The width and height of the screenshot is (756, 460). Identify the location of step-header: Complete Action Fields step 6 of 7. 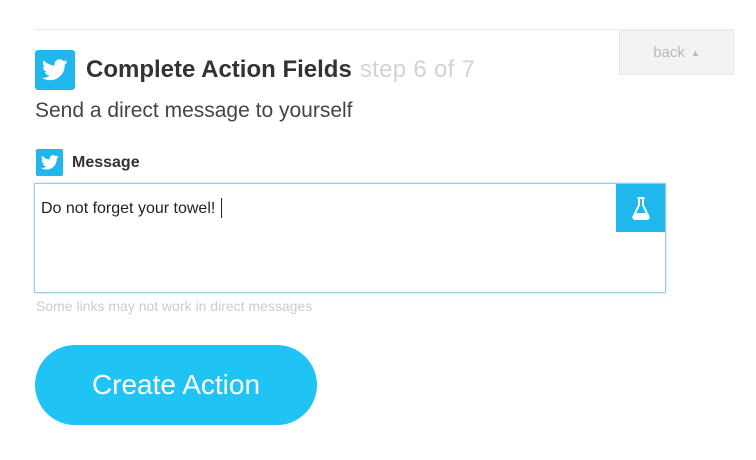
(255, 70).